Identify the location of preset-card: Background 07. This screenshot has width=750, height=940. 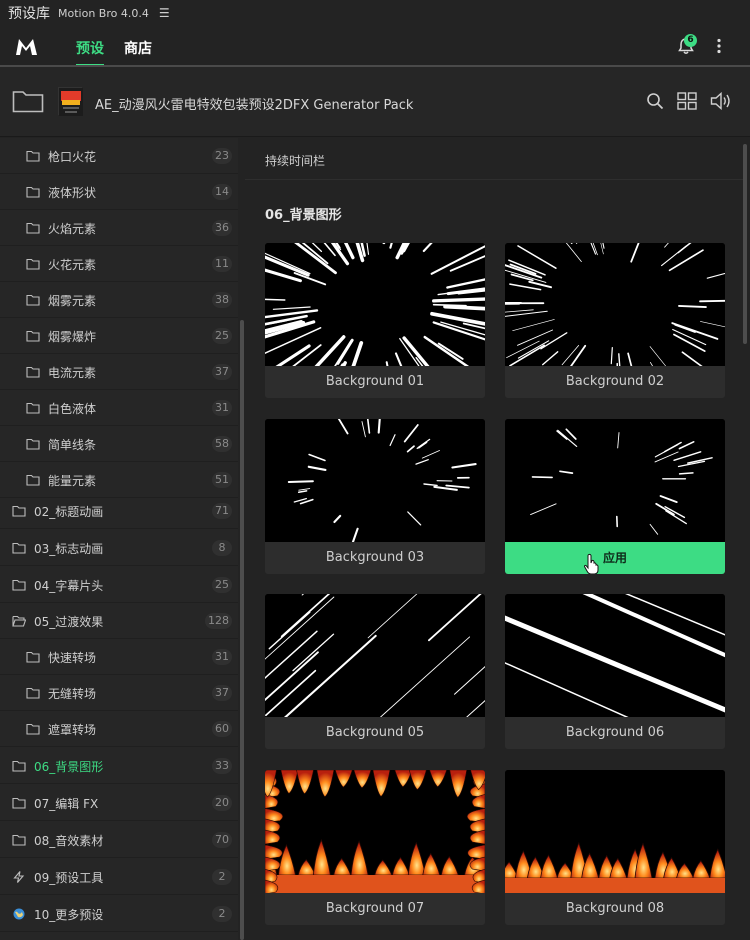
(375, 847).